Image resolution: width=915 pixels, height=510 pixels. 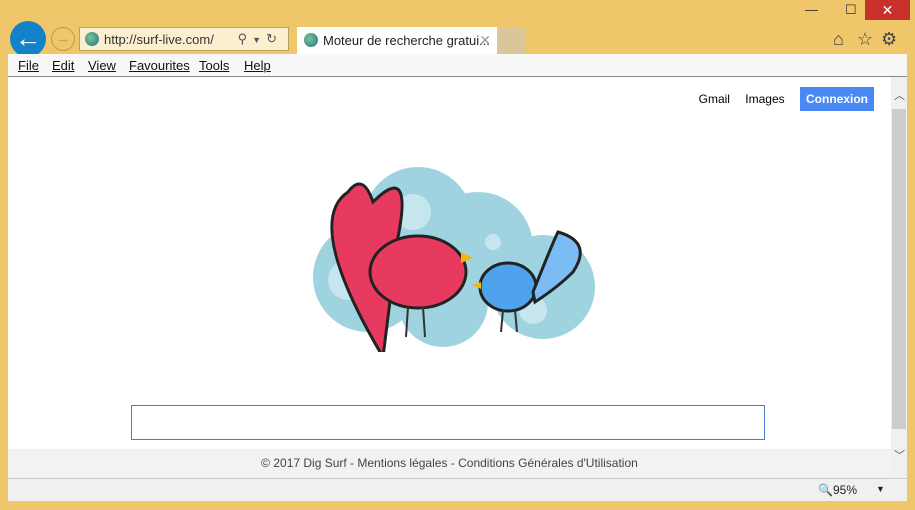 I want to click on forward-button: →, so click(x=63, y=39).